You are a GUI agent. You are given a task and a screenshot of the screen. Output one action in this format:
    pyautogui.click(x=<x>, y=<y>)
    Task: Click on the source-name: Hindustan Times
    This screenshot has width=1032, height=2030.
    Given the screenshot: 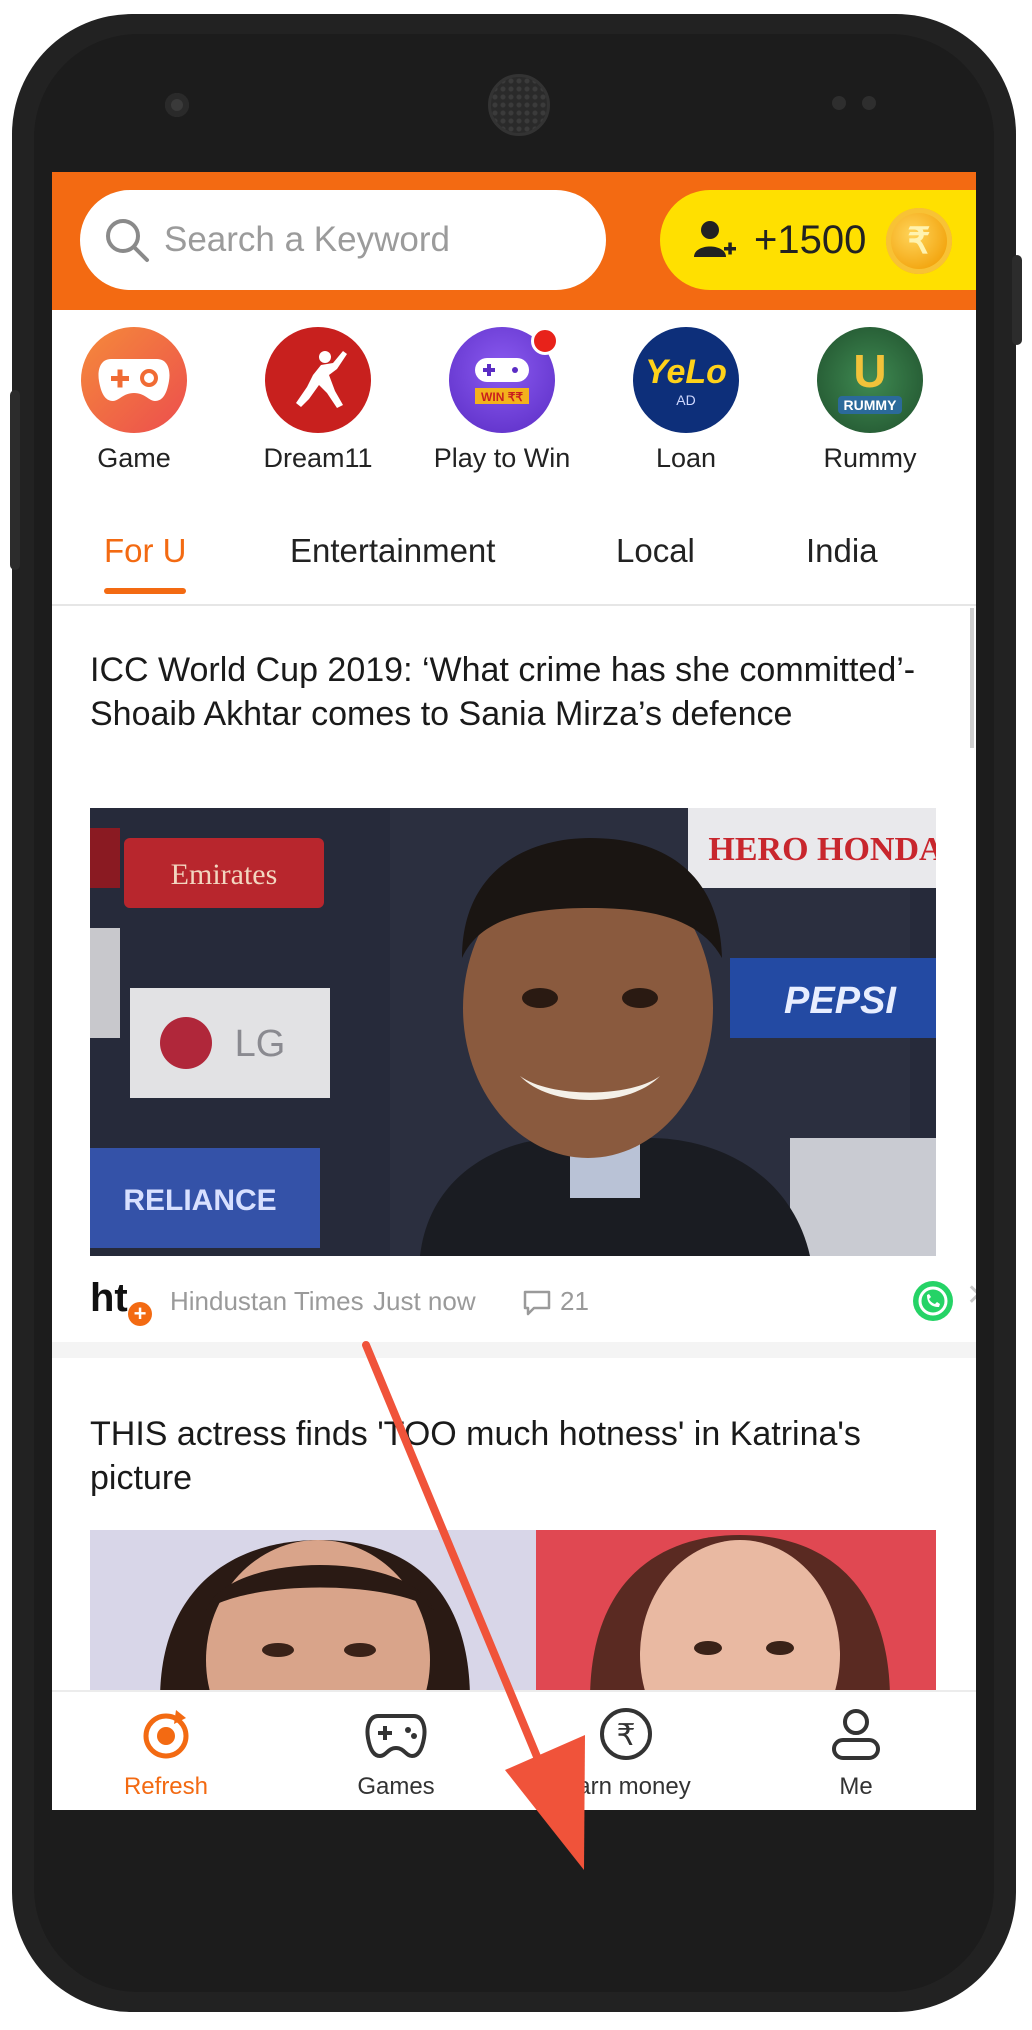 What is the action you would take?
    pyautogui.click(x=267, y=1301)
    